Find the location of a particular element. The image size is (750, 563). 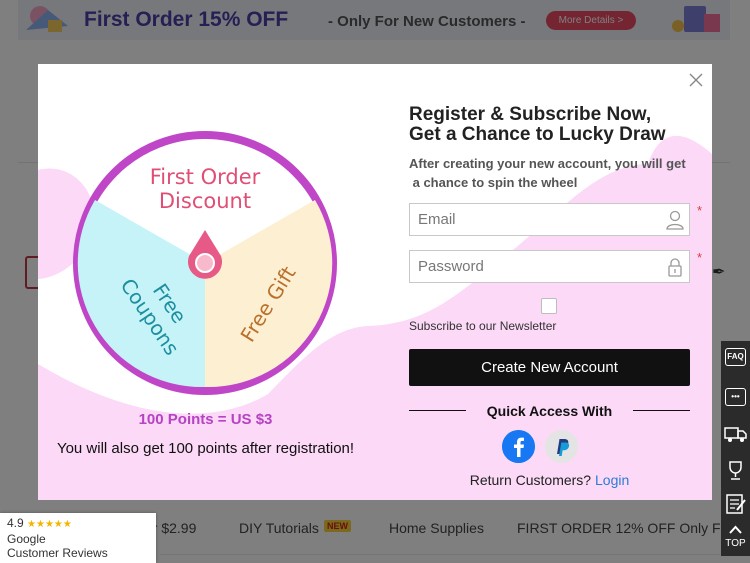

google-rating: 4.9 is located at coordinates (15, 523).